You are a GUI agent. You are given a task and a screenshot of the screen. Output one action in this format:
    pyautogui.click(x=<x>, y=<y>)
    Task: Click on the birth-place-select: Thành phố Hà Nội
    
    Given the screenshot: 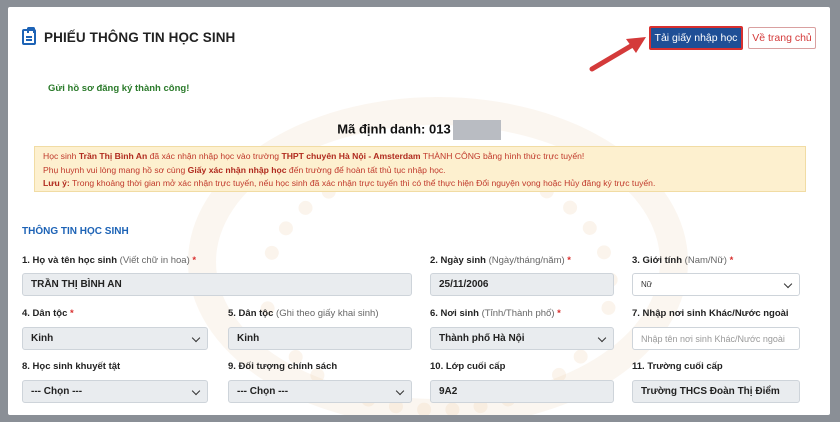 What is the action you would take?
    pyautogui.click(x=522, y=338)
    